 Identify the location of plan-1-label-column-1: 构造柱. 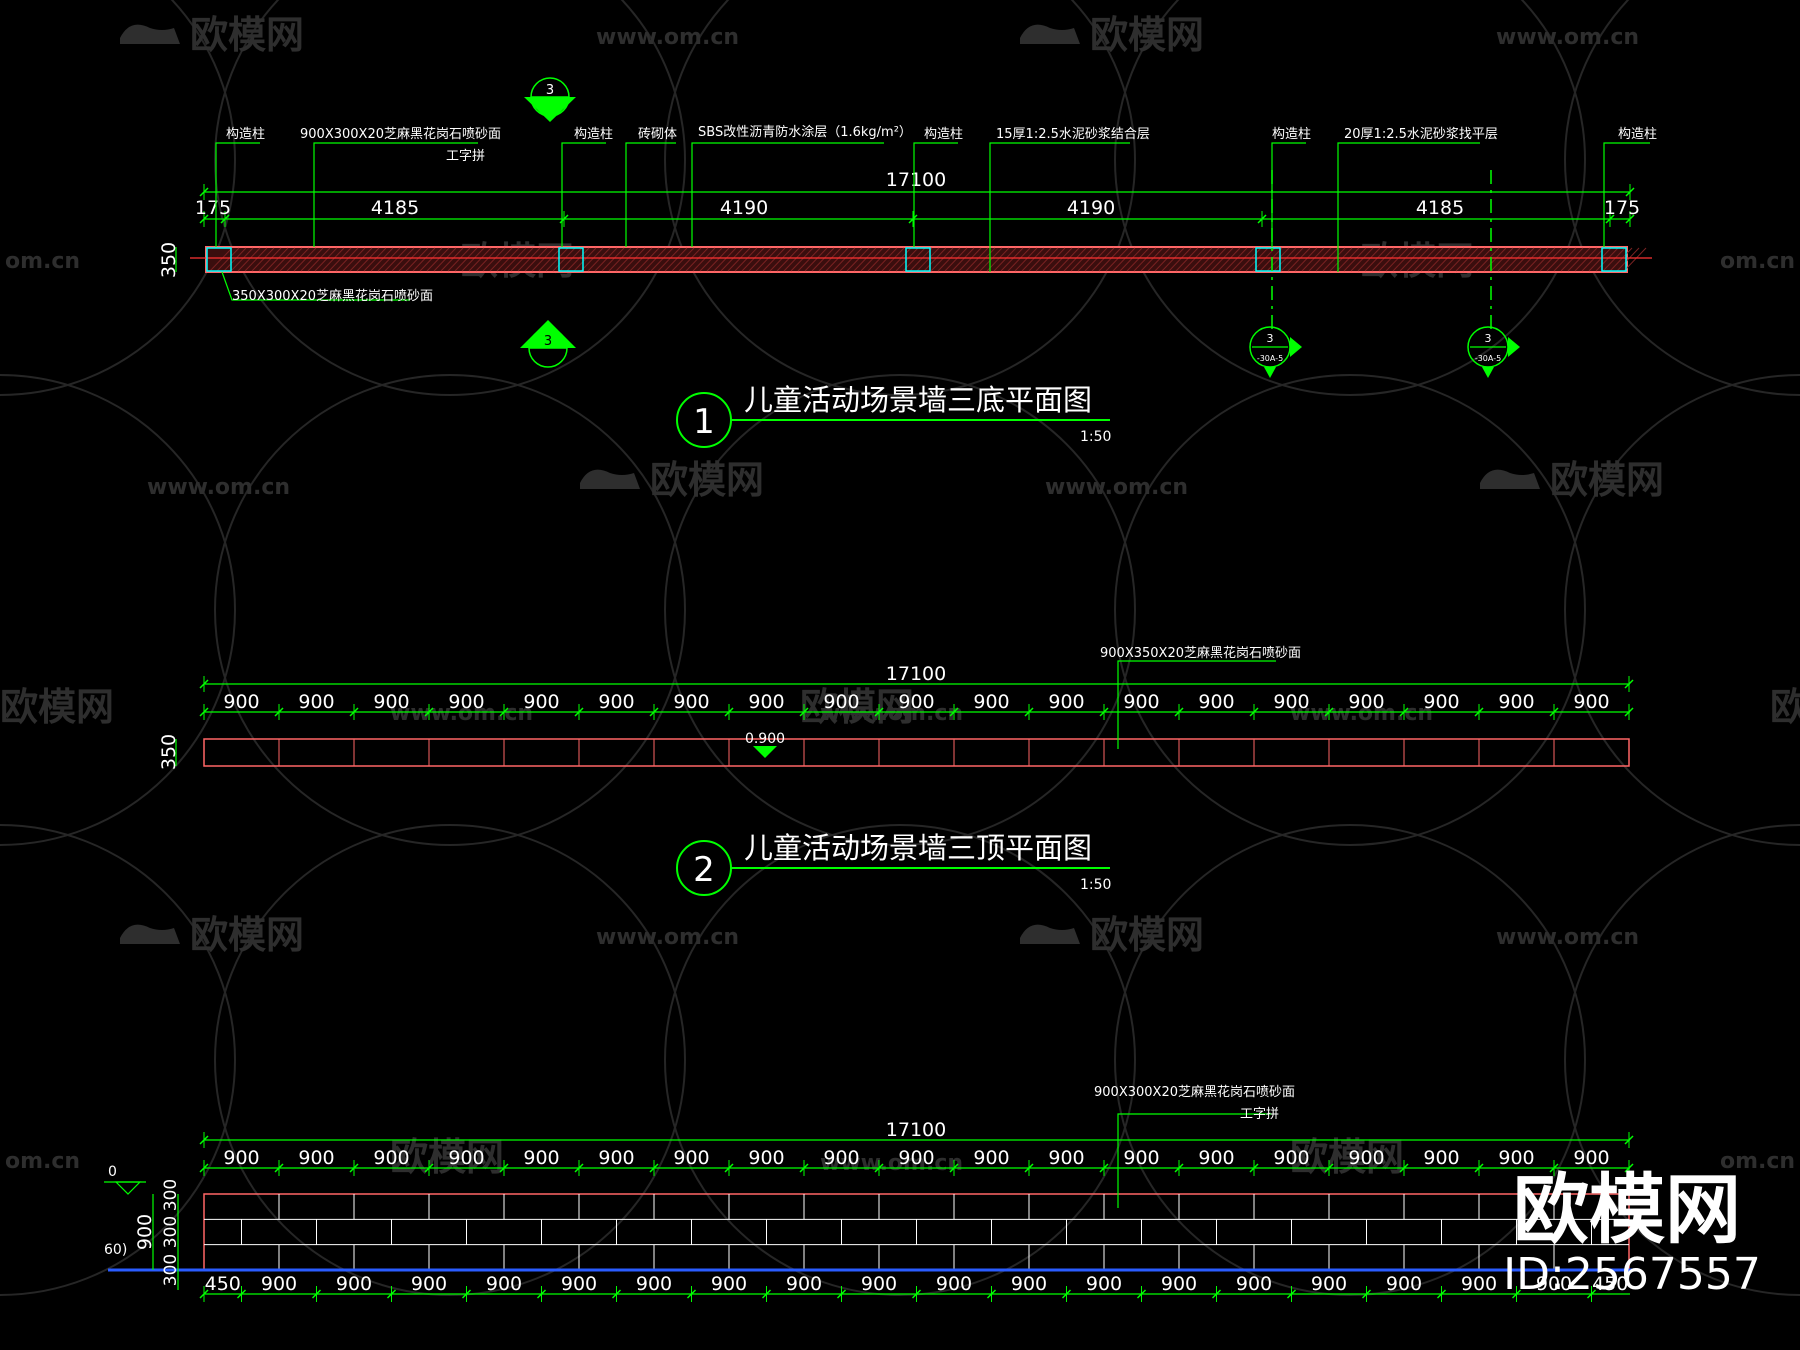
(245, 134).